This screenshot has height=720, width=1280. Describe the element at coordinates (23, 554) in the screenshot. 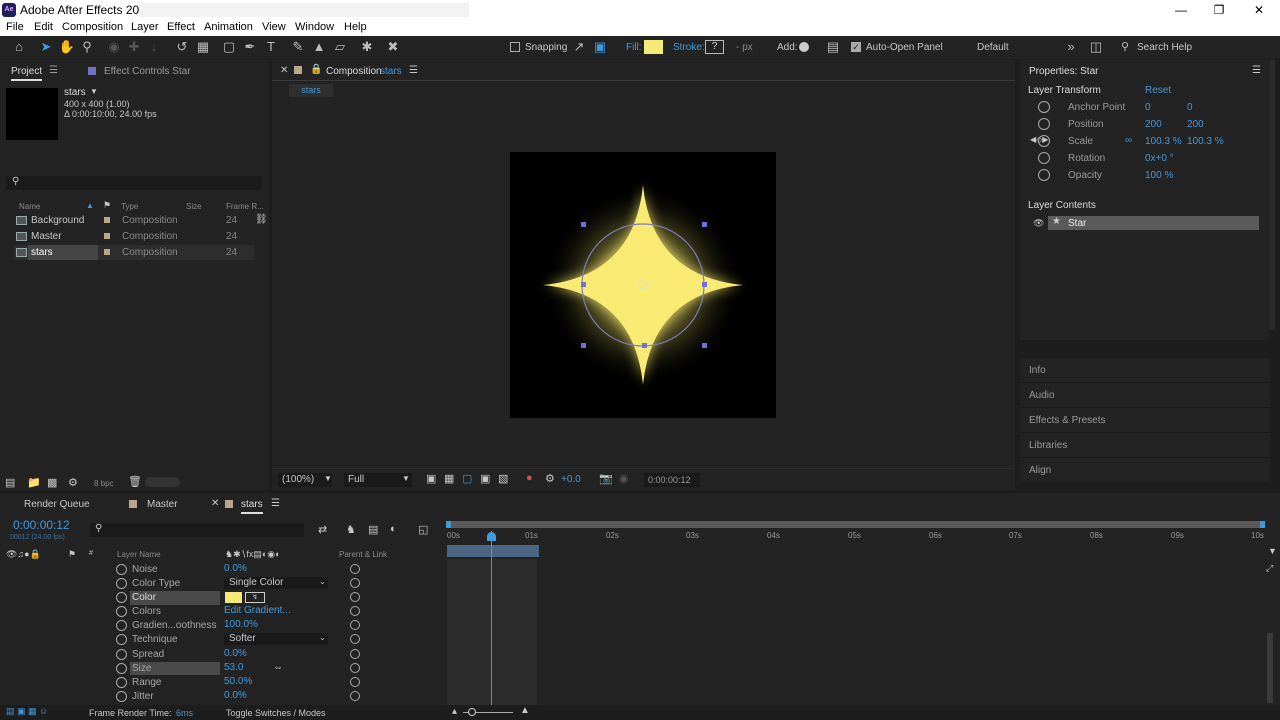

I see `av-features-icons: 👁♫●🔒` at that location.